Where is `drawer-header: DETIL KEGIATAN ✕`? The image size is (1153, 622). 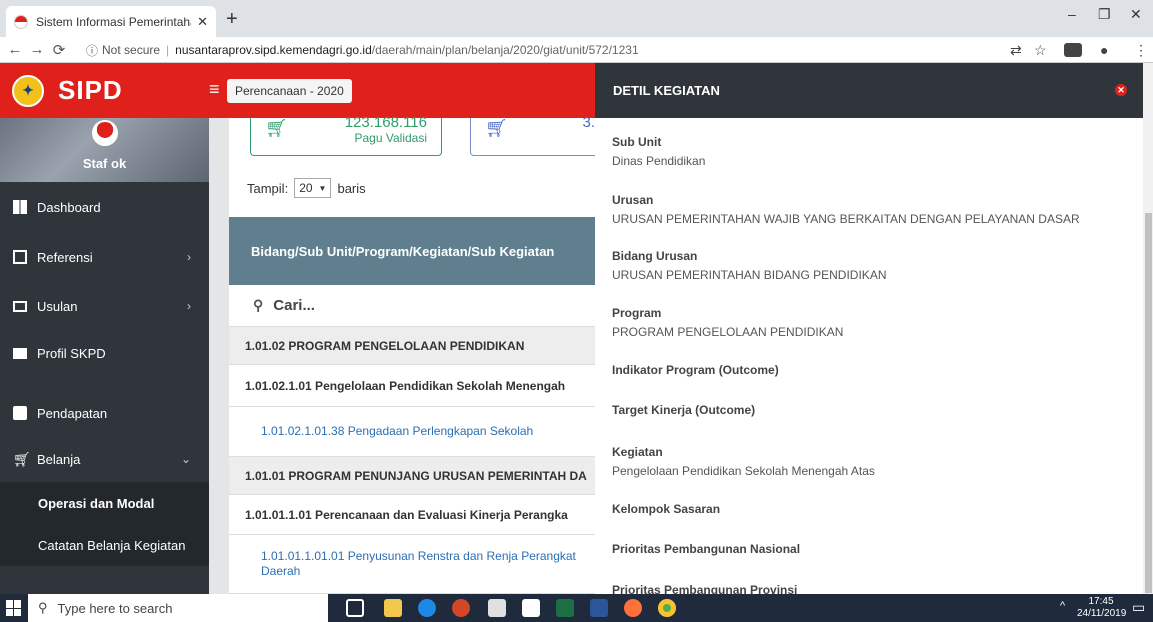 drawer-header: DETIL KEGIATAN ✕ is located at coordinates (869, 90).